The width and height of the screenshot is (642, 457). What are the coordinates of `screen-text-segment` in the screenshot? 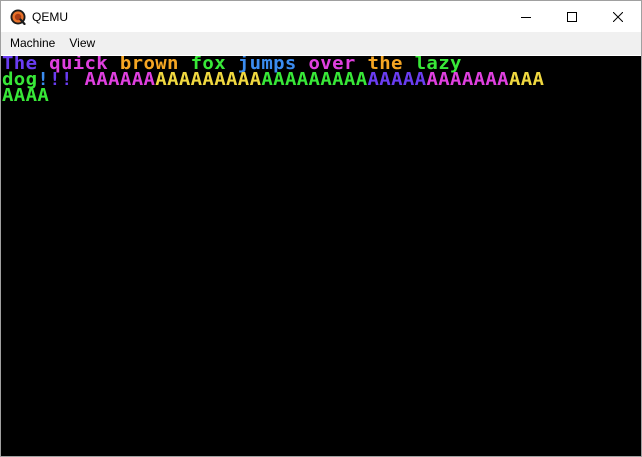 It's located at (79, 79).